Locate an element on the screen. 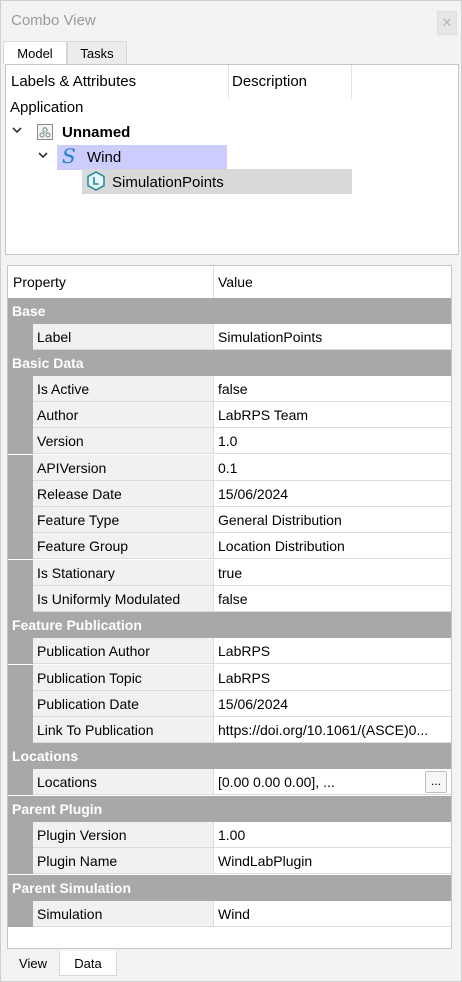 The image size is (462, 982). property-name: Link To Publication is located at coordinates (123, 730).